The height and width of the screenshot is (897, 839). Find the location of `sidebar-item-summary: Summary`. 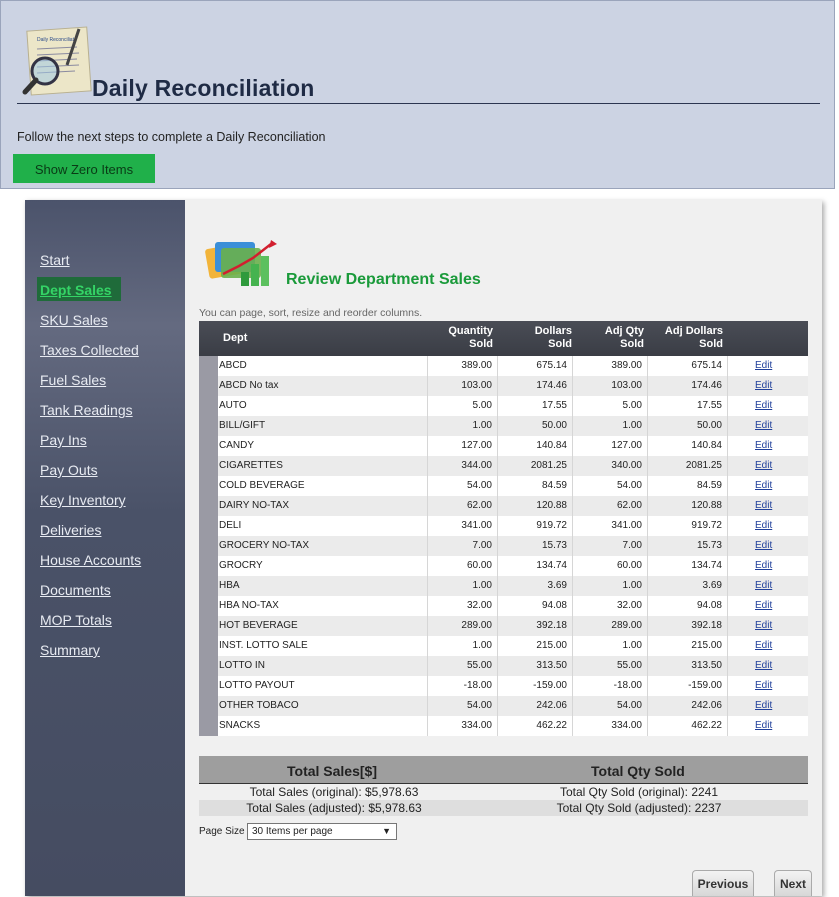

sidebar-item-summary: Summary is located at coordinates (70, 650).